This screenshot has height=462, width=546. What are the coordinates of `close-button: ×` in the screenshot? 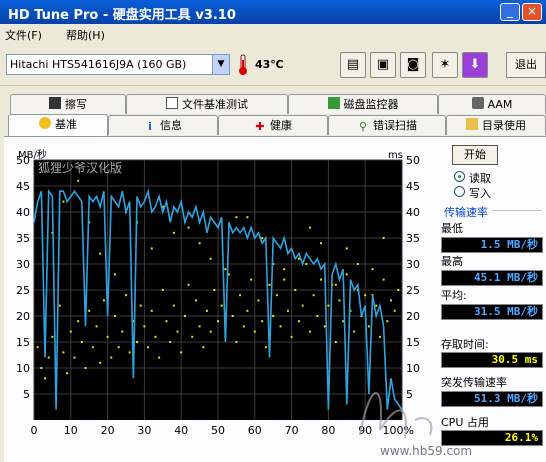 It's located at (532, 12).